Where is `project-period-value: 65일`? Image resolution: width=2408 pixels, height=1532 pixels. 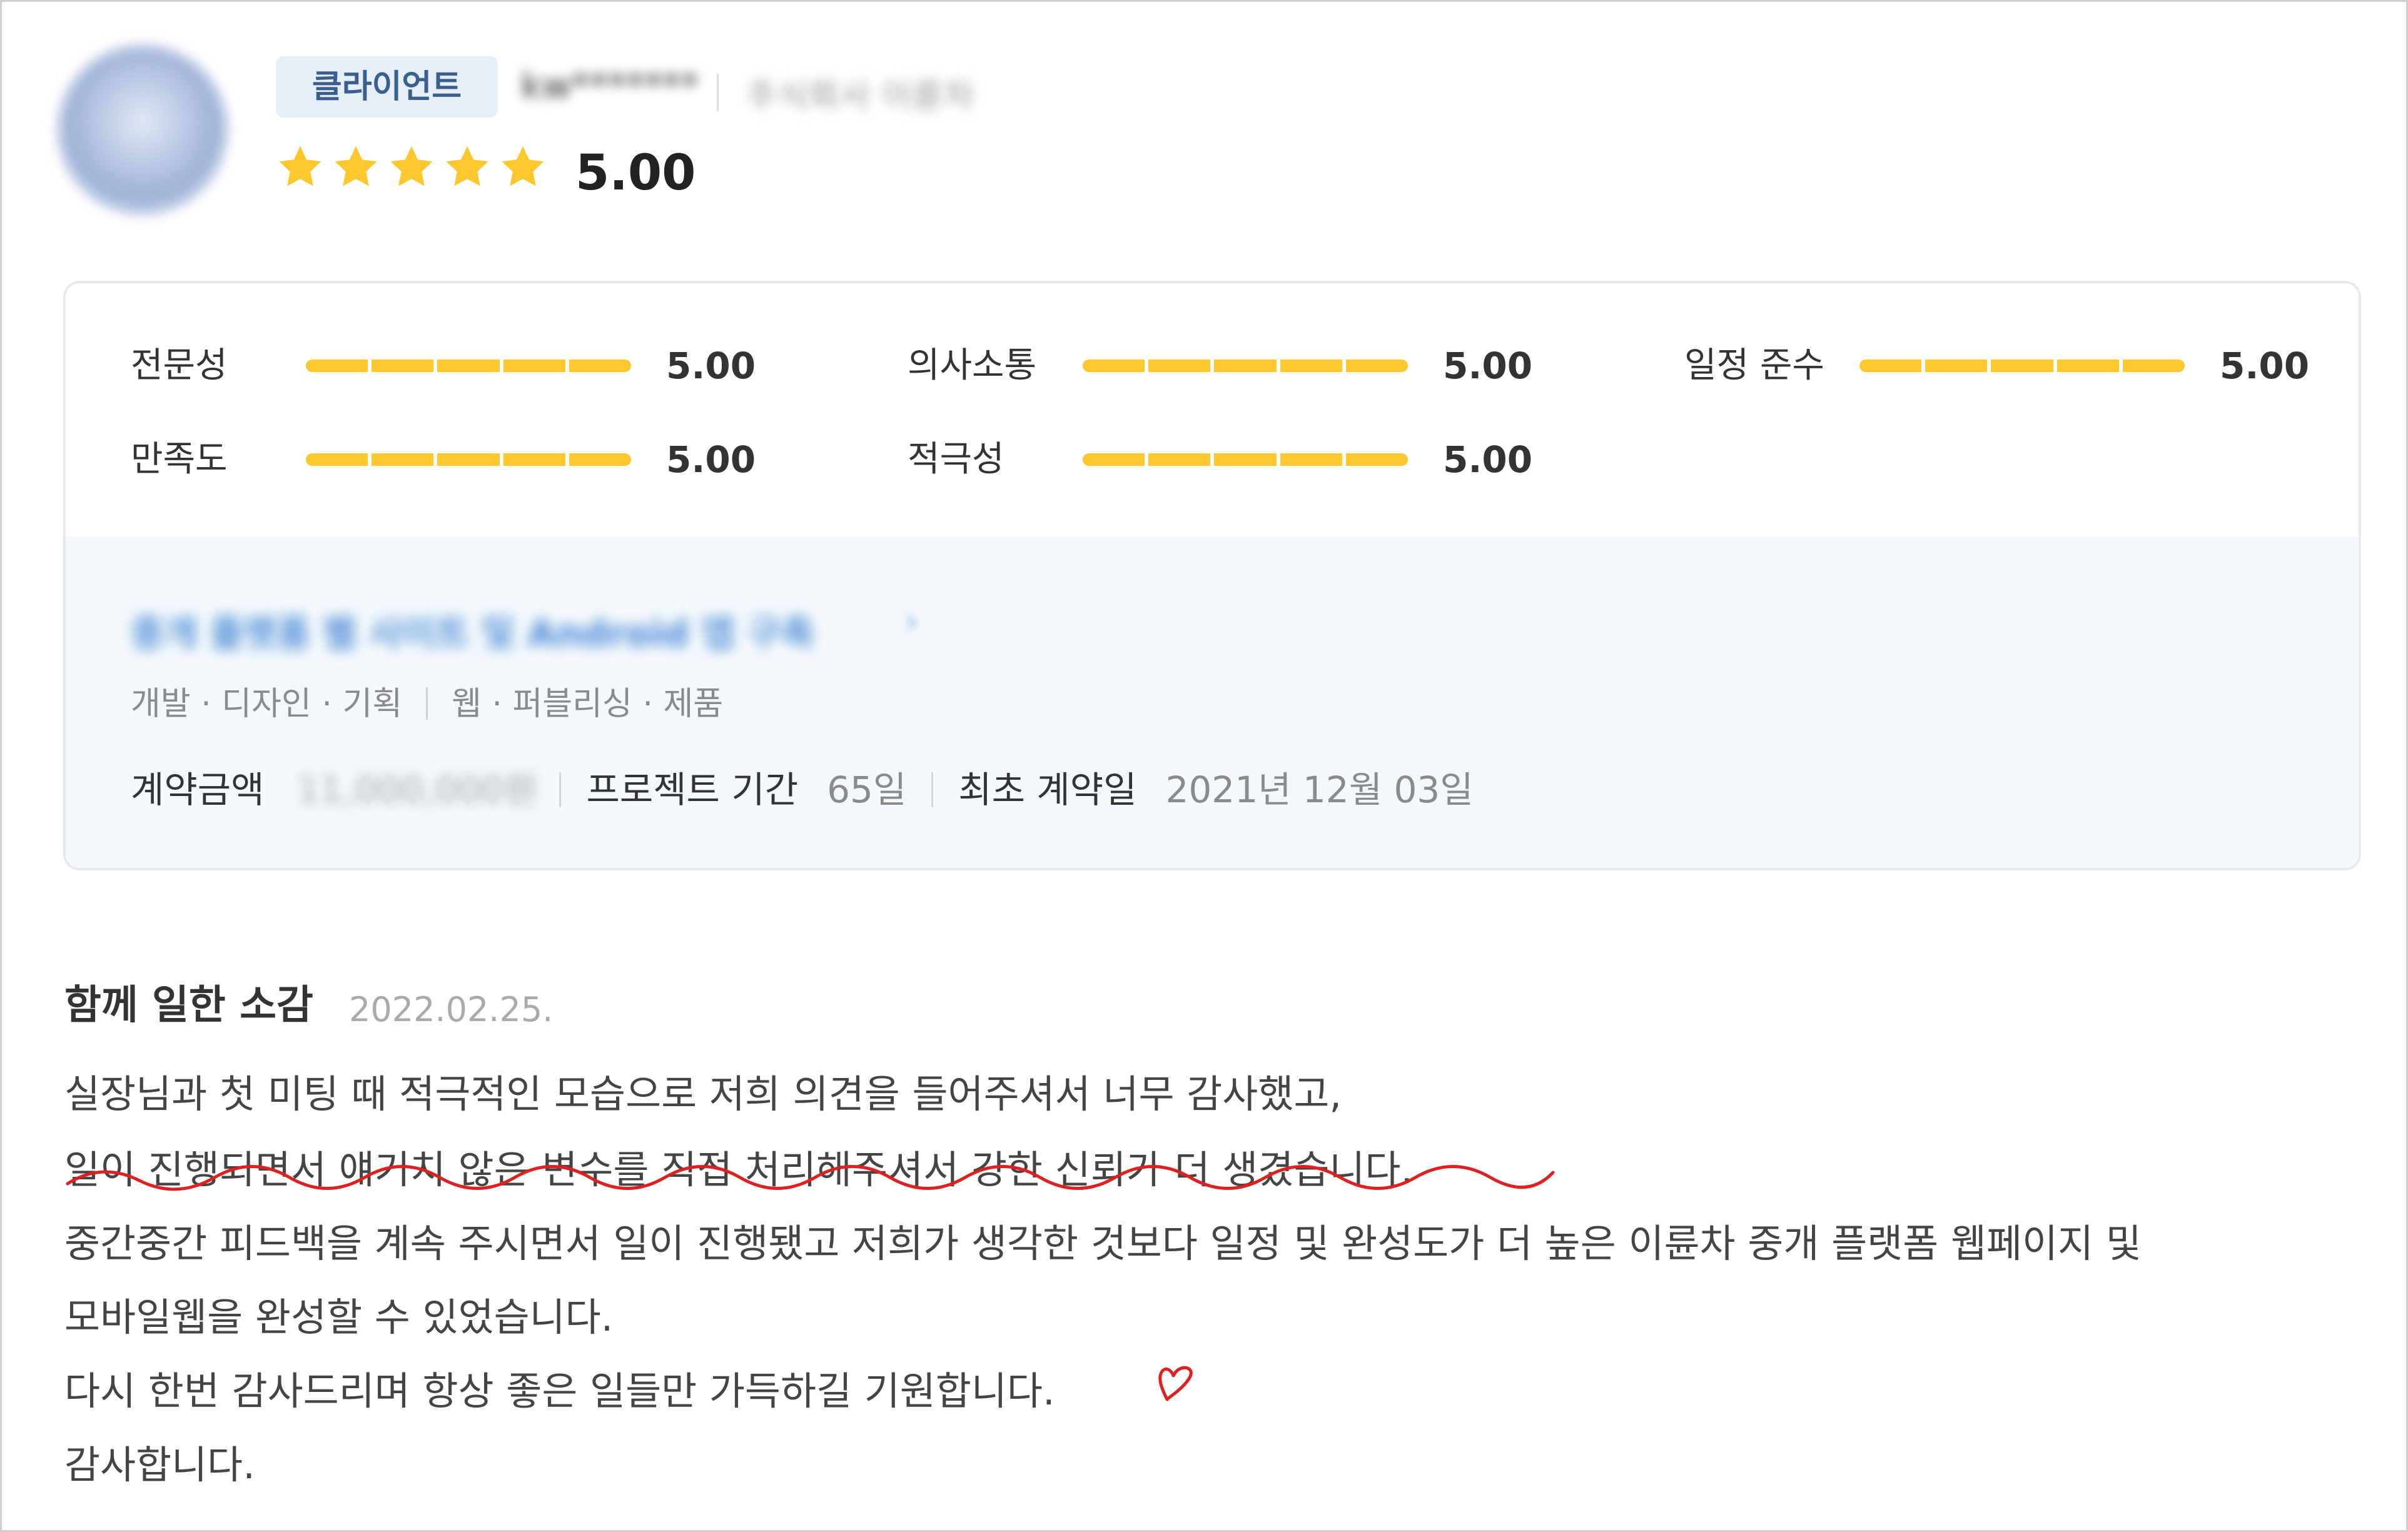 project-period-value: 65일 is located at coordinates (867, 790).